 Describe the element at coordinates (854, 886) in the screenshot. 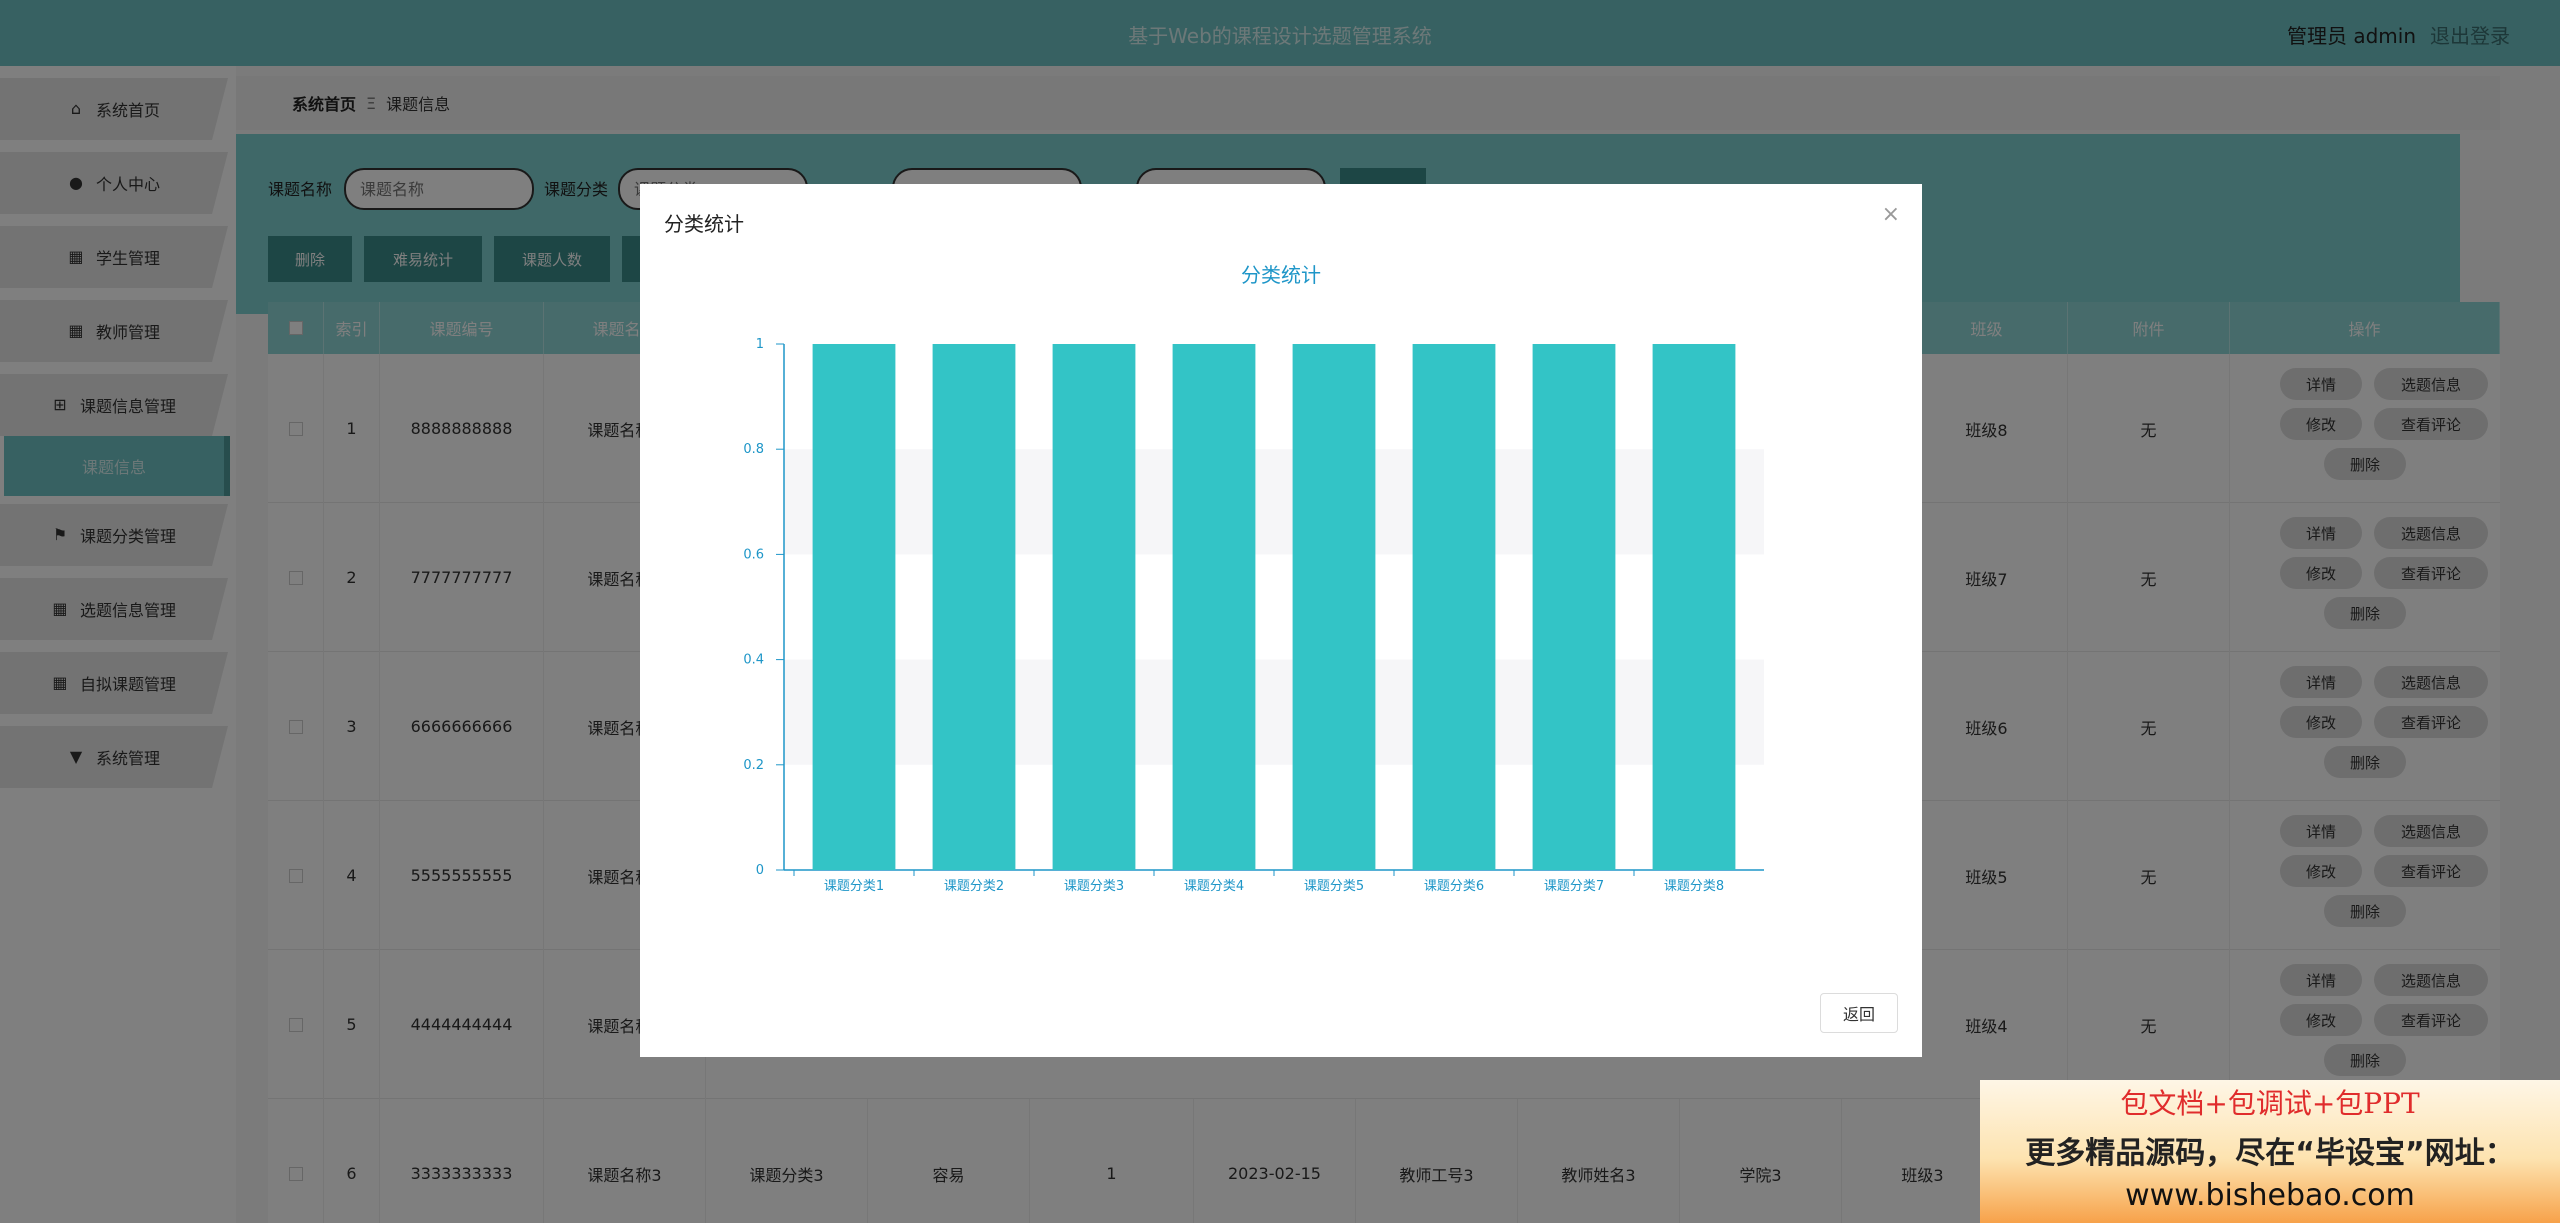

I see `x-tick-label: 课题分类1` at that location.